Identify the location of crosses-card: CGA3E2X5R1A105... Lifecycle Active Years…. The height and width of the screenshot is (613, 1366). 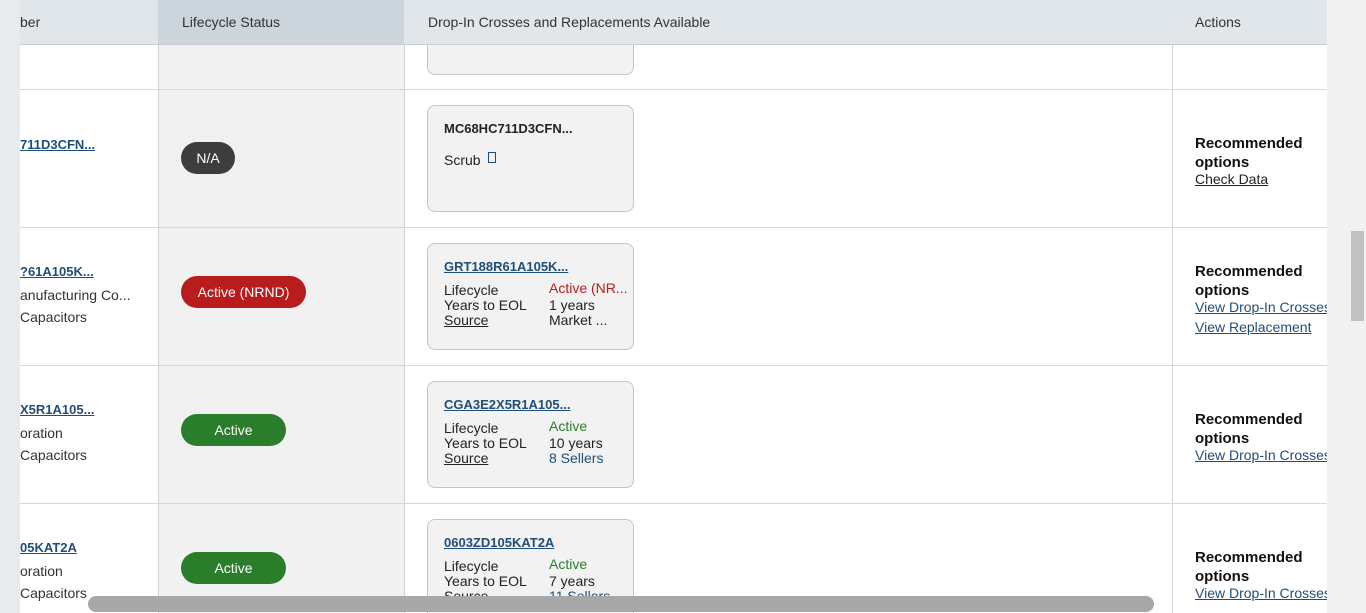
(530, 434).